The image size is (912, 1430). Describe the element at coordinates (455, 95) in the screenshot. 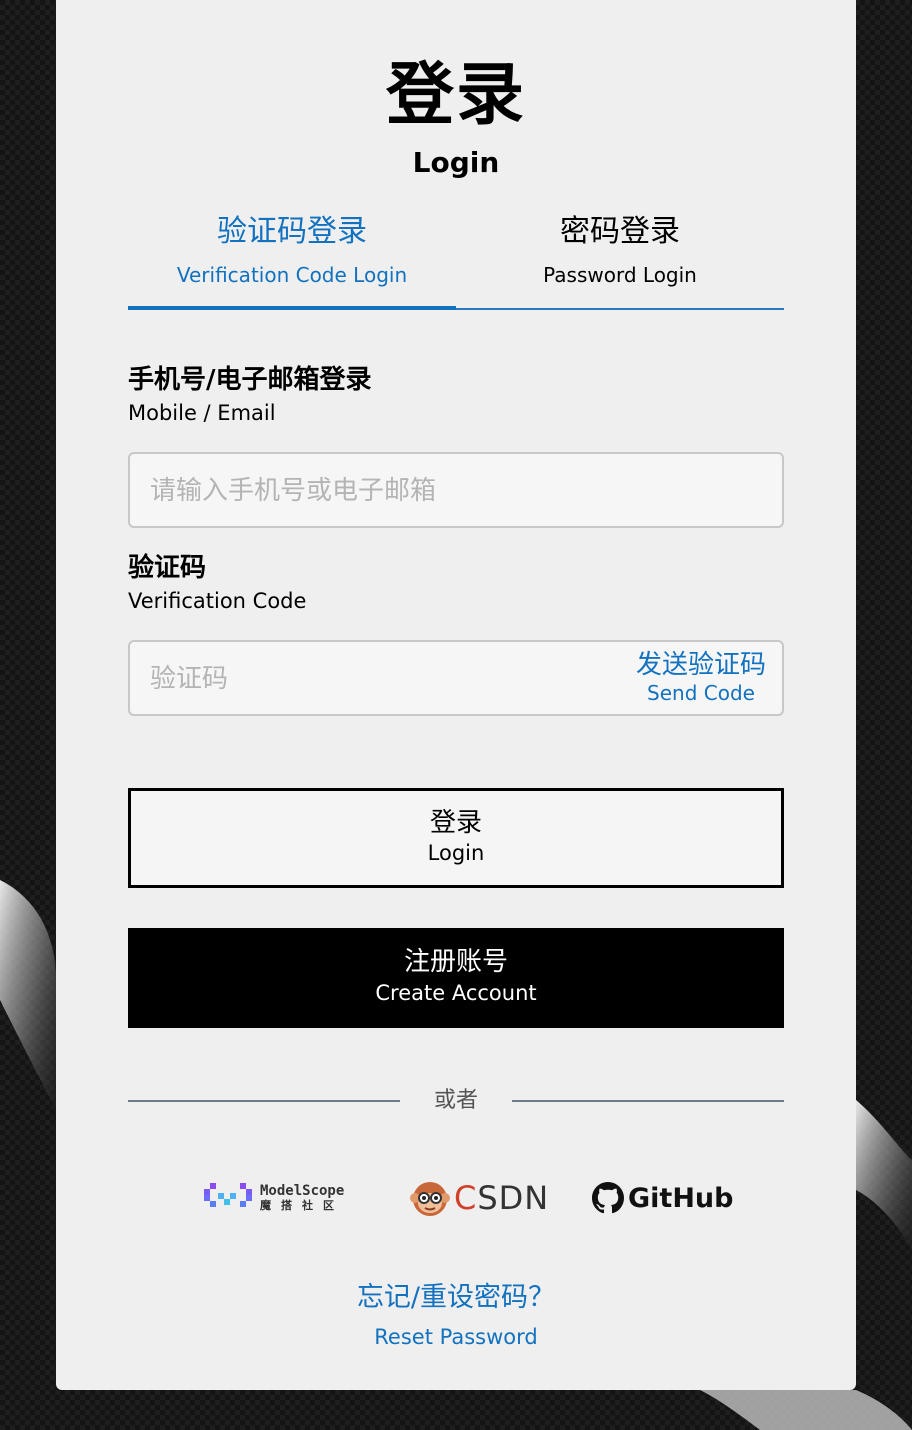

I see `page-title: 登录` at that location.